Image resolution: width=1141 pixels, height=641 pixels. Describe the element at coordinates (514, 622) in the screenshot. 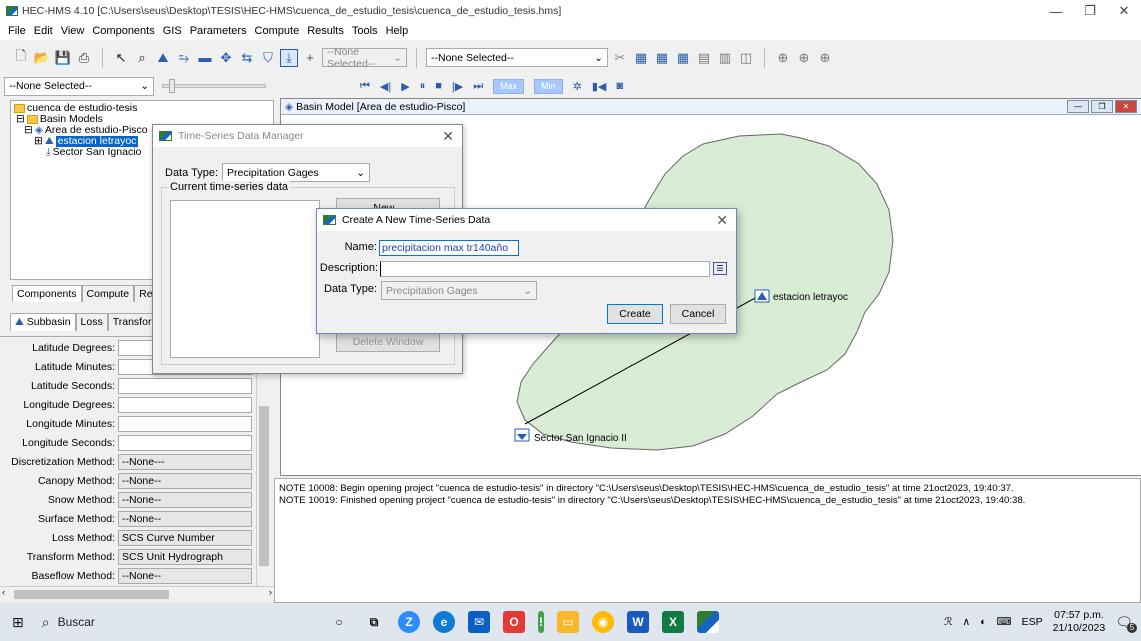

I see `office-icon: O` at that location.